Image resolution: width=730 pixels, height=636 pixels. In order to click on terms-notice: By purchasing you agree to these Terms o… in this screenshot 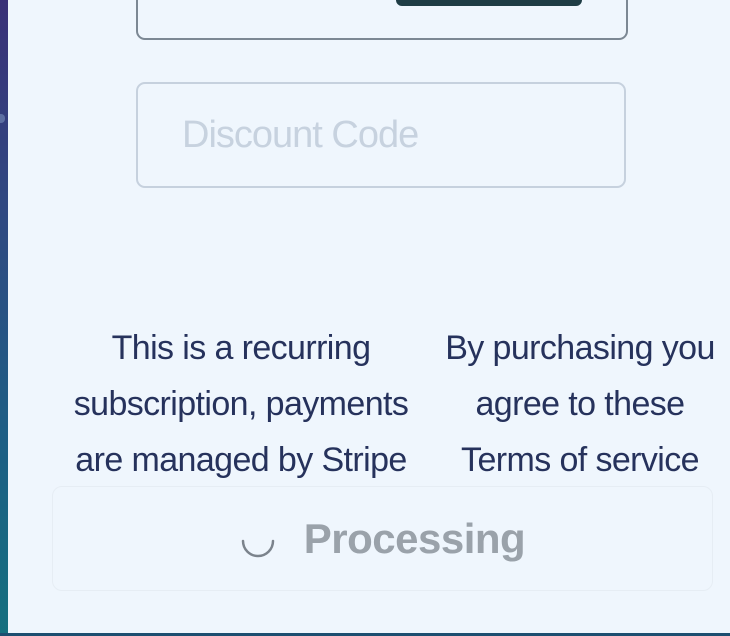, I will do `click(580, 404)`.